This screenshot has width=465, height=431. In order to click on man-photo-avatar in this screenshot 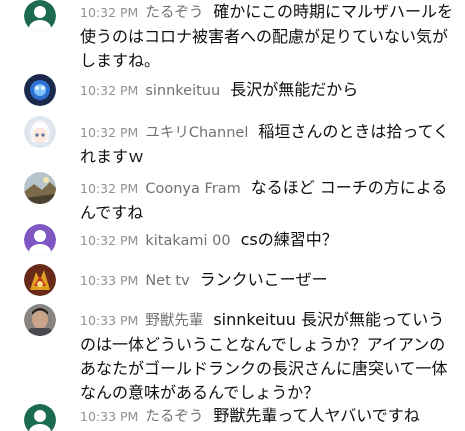, I will do `click(40, 320)`.